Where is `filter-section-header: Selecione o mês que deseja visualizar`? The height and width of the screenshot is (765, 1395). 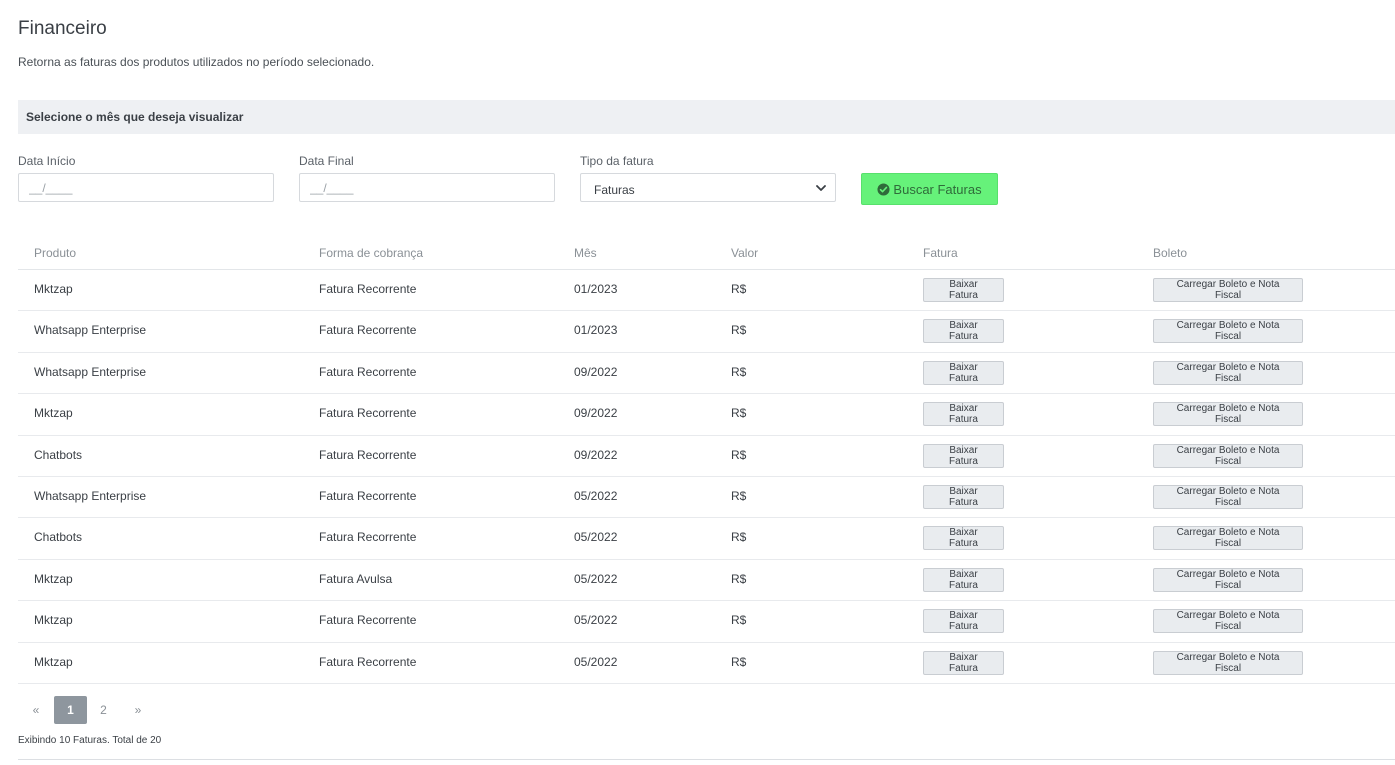 filter-section-header: Selecione o mês que deseja visualizar is located at coordinates (706, 117).